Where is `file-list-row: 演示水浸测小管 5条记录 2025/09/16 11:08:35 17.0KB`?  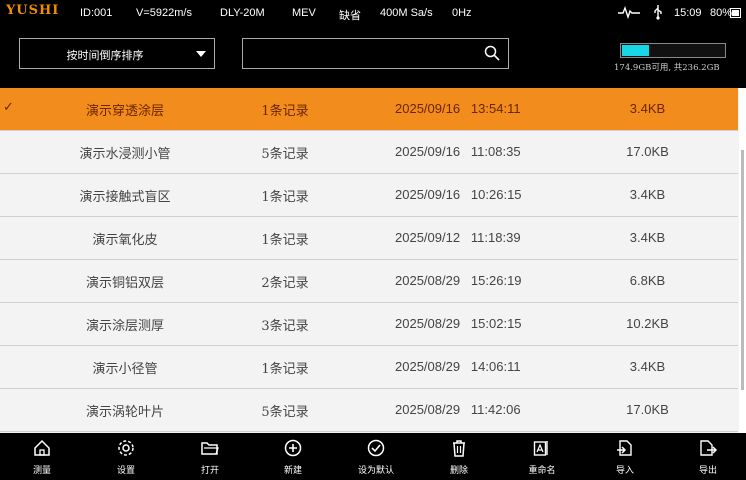
file-list-row: 演示水浸测小管 5条记录 2025/09/16 11:08:35 17.0KB is located at coordinates (369, 152).